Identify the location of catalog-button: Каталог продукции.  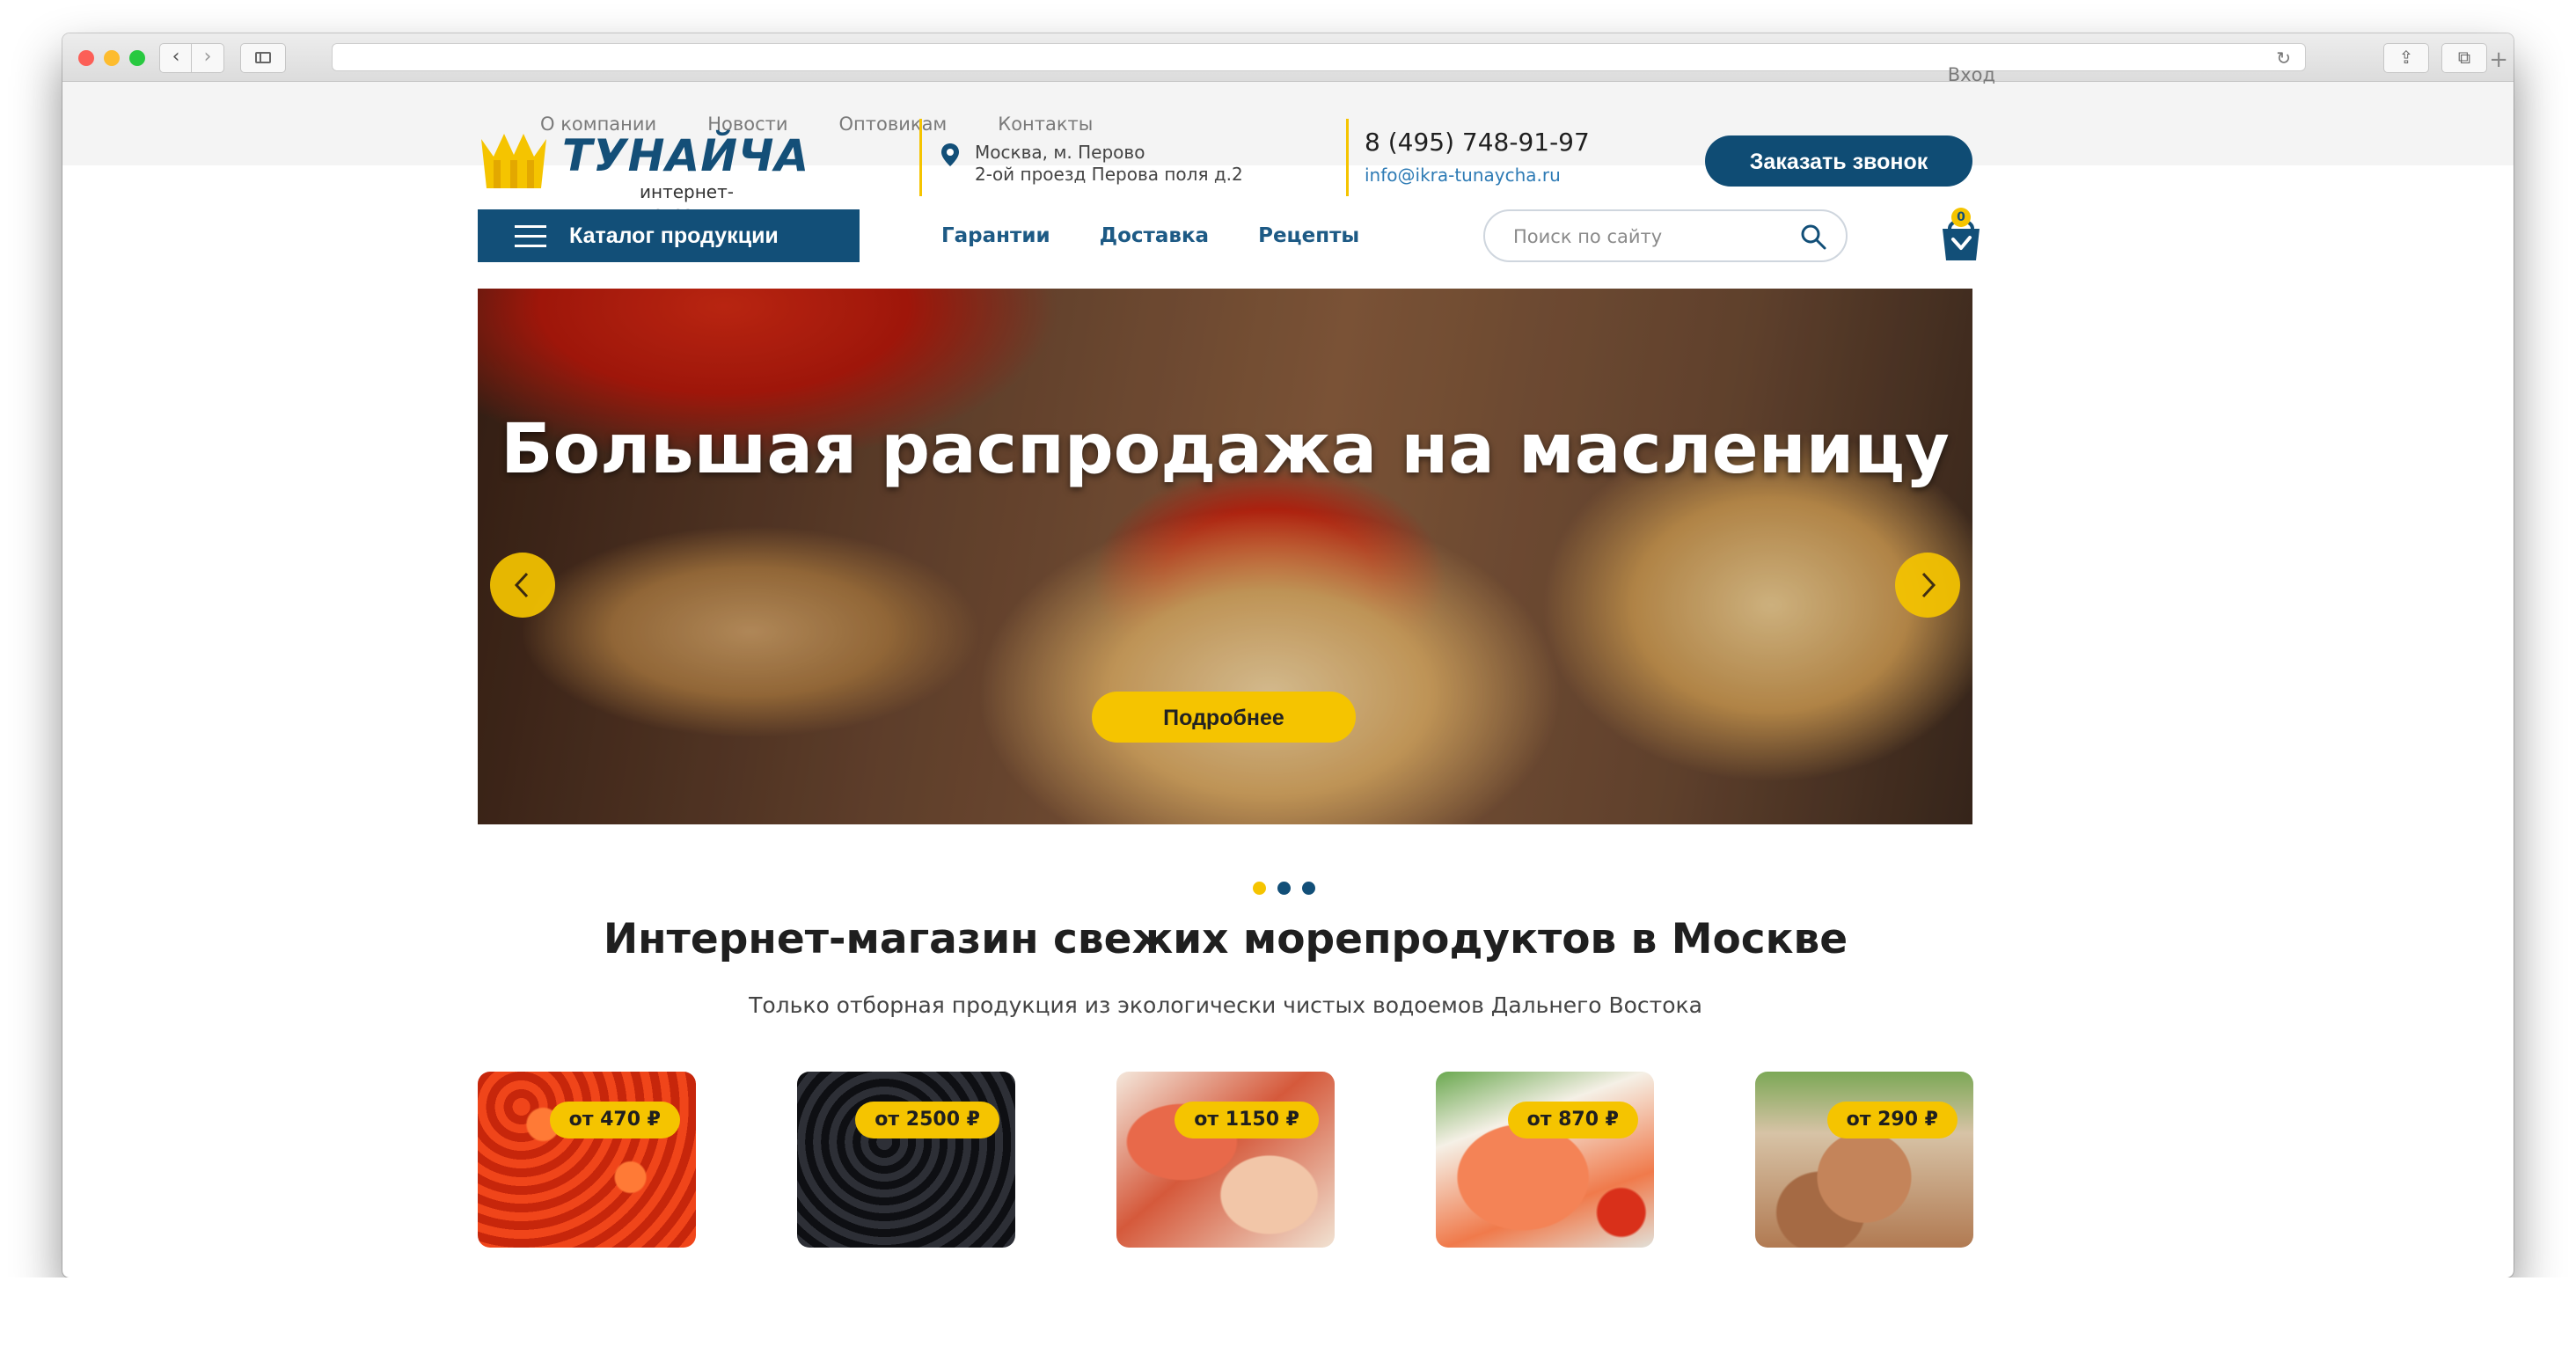
(669, 235).